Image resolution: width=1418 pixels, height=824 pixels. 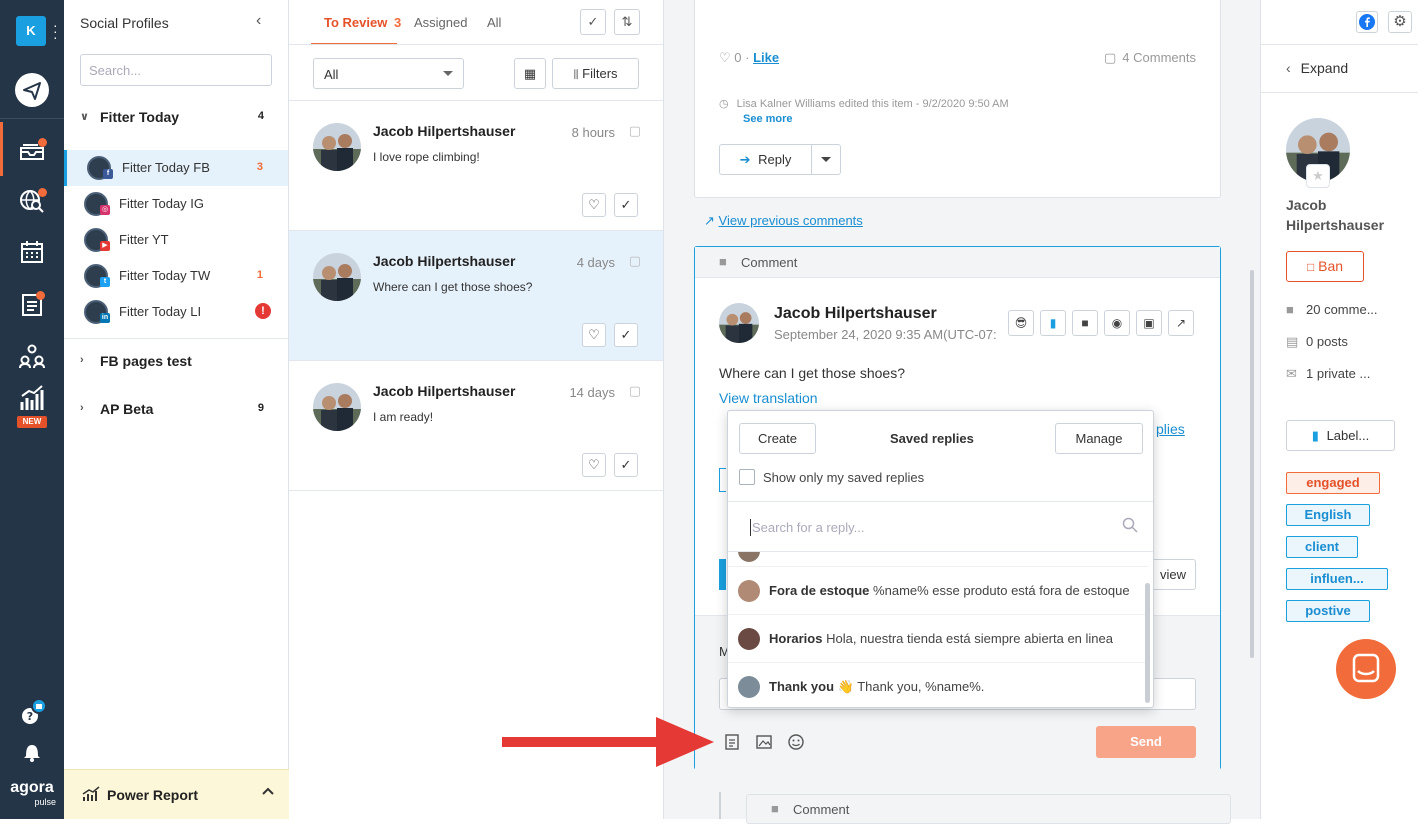 I want to click on analytics-icon, so click(x=32, y=398).